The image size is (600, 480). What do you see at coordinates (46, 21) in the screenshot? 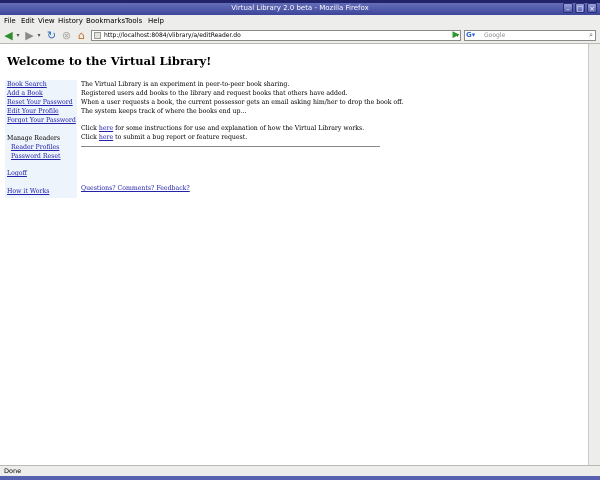
I see `menu-view: View` at bounding box center [46, 21].